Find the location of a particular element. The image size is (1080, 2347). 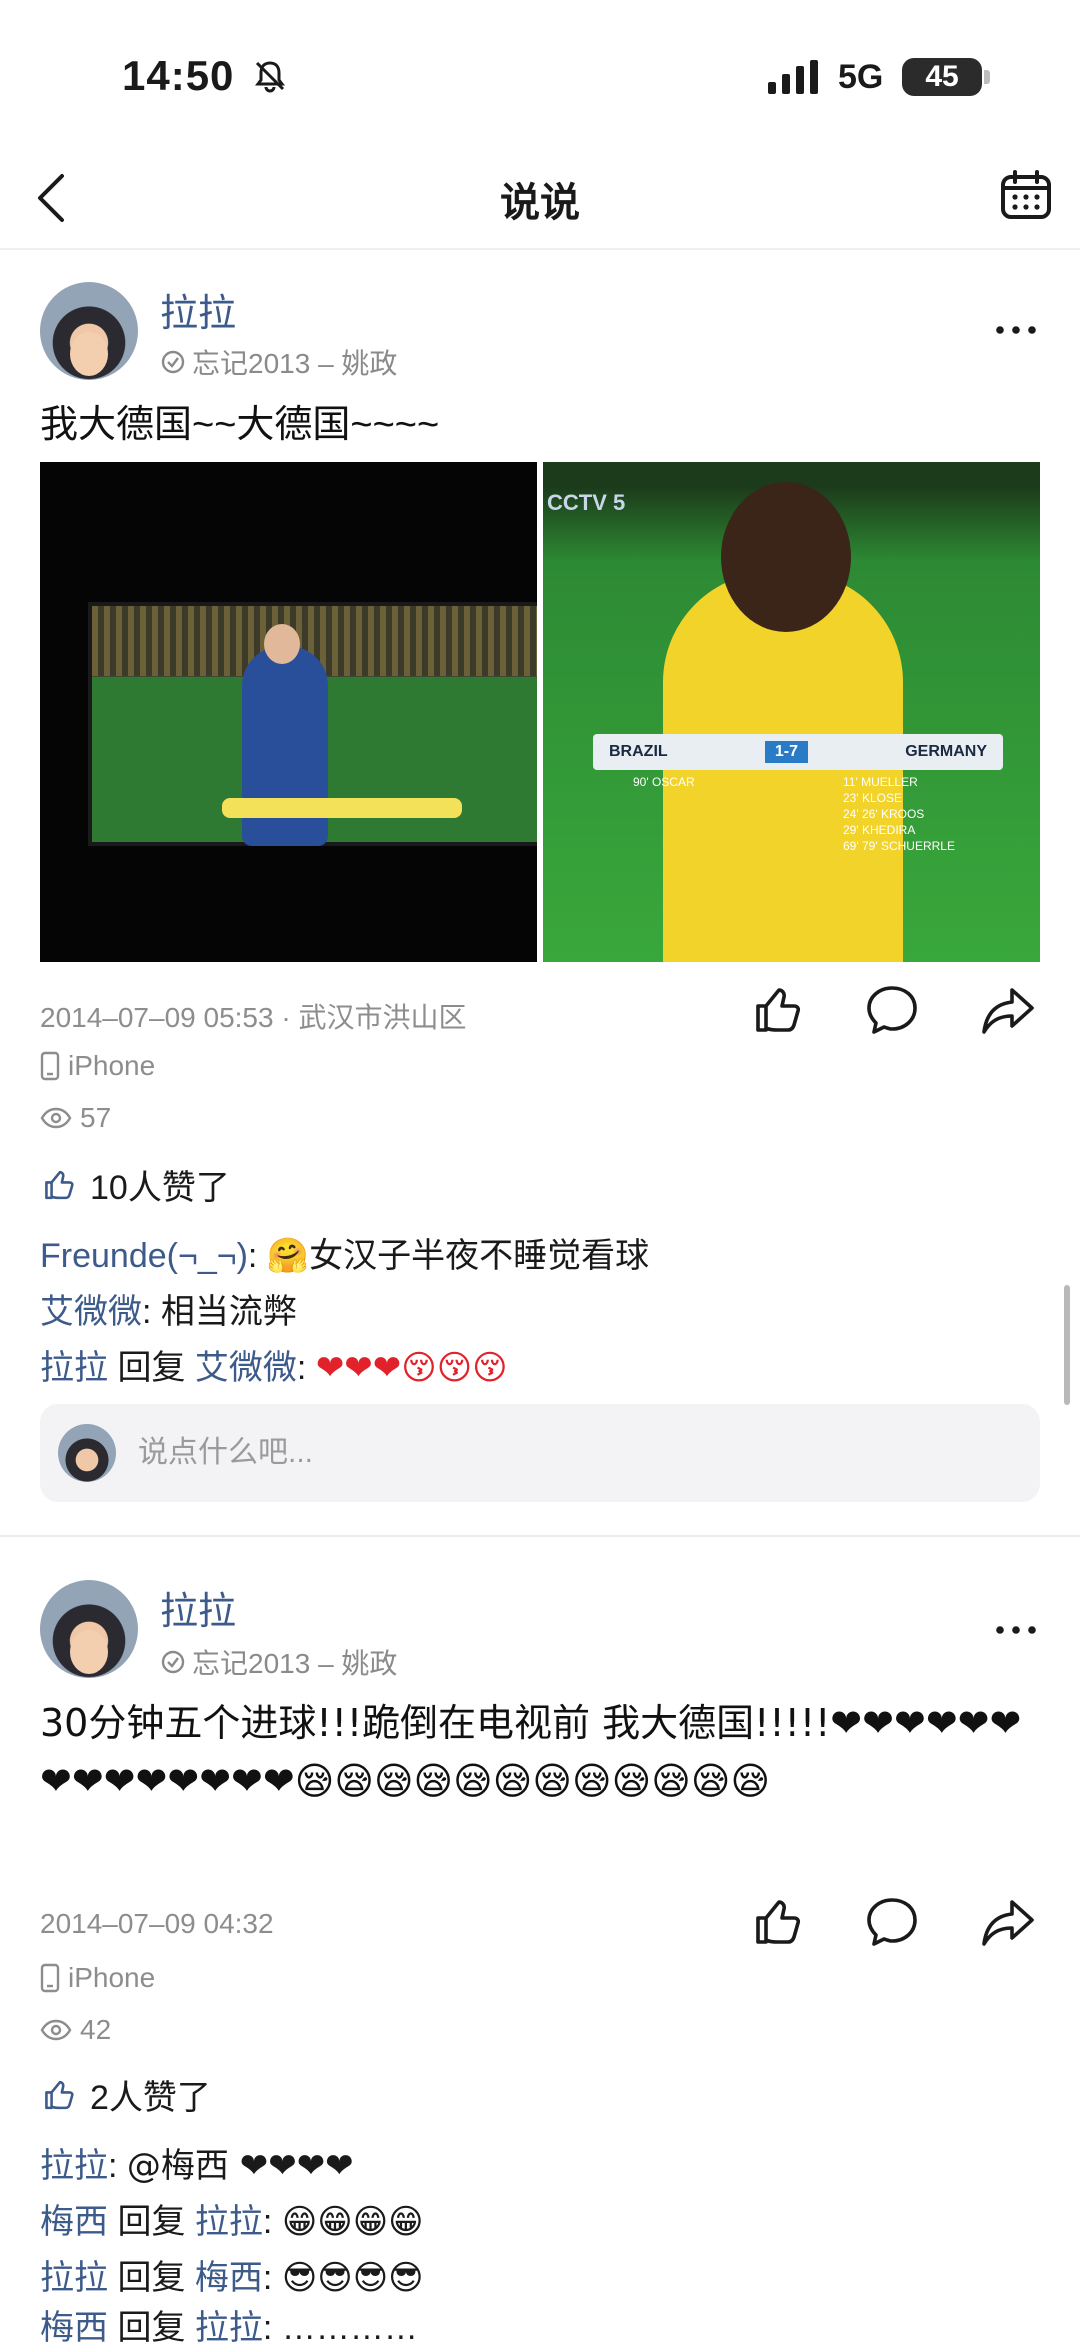

comment-text: 相当流弊 is located at coordinates (228, 1312).